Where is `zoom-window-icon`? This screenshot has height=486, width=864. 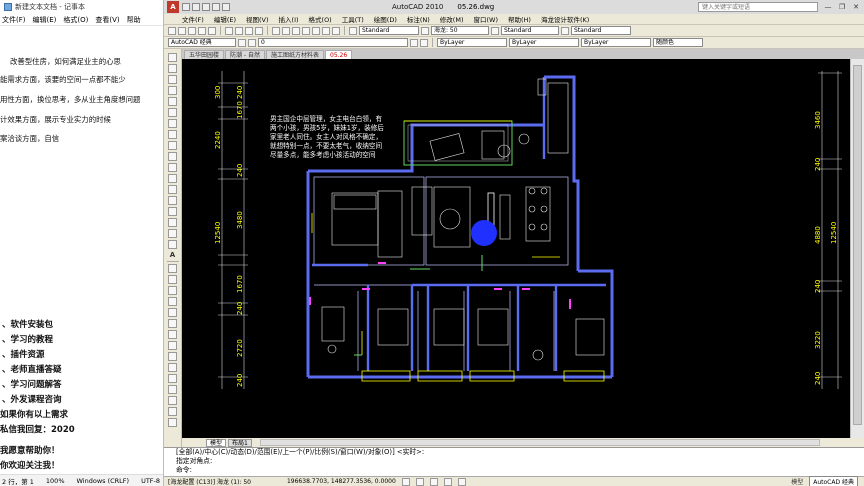 zoom-window-icon is located at coordinates (296, 30).